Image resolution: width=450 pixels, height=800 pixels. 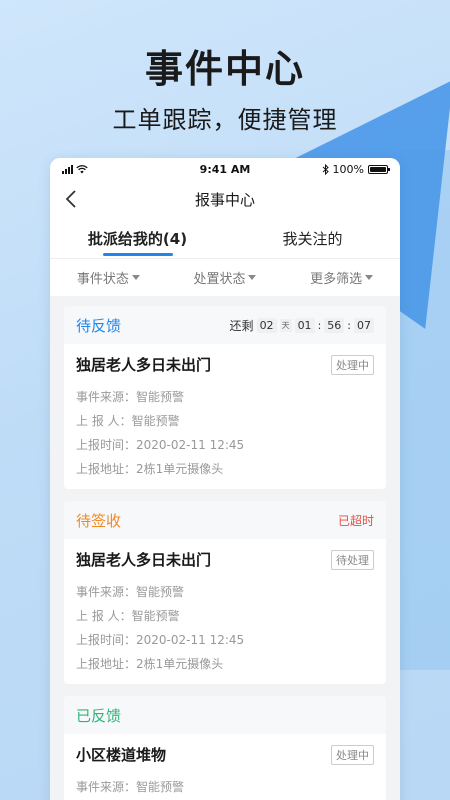 I want to click on status-bar: 9:41 AM 100%, so click(x=225, y=169).